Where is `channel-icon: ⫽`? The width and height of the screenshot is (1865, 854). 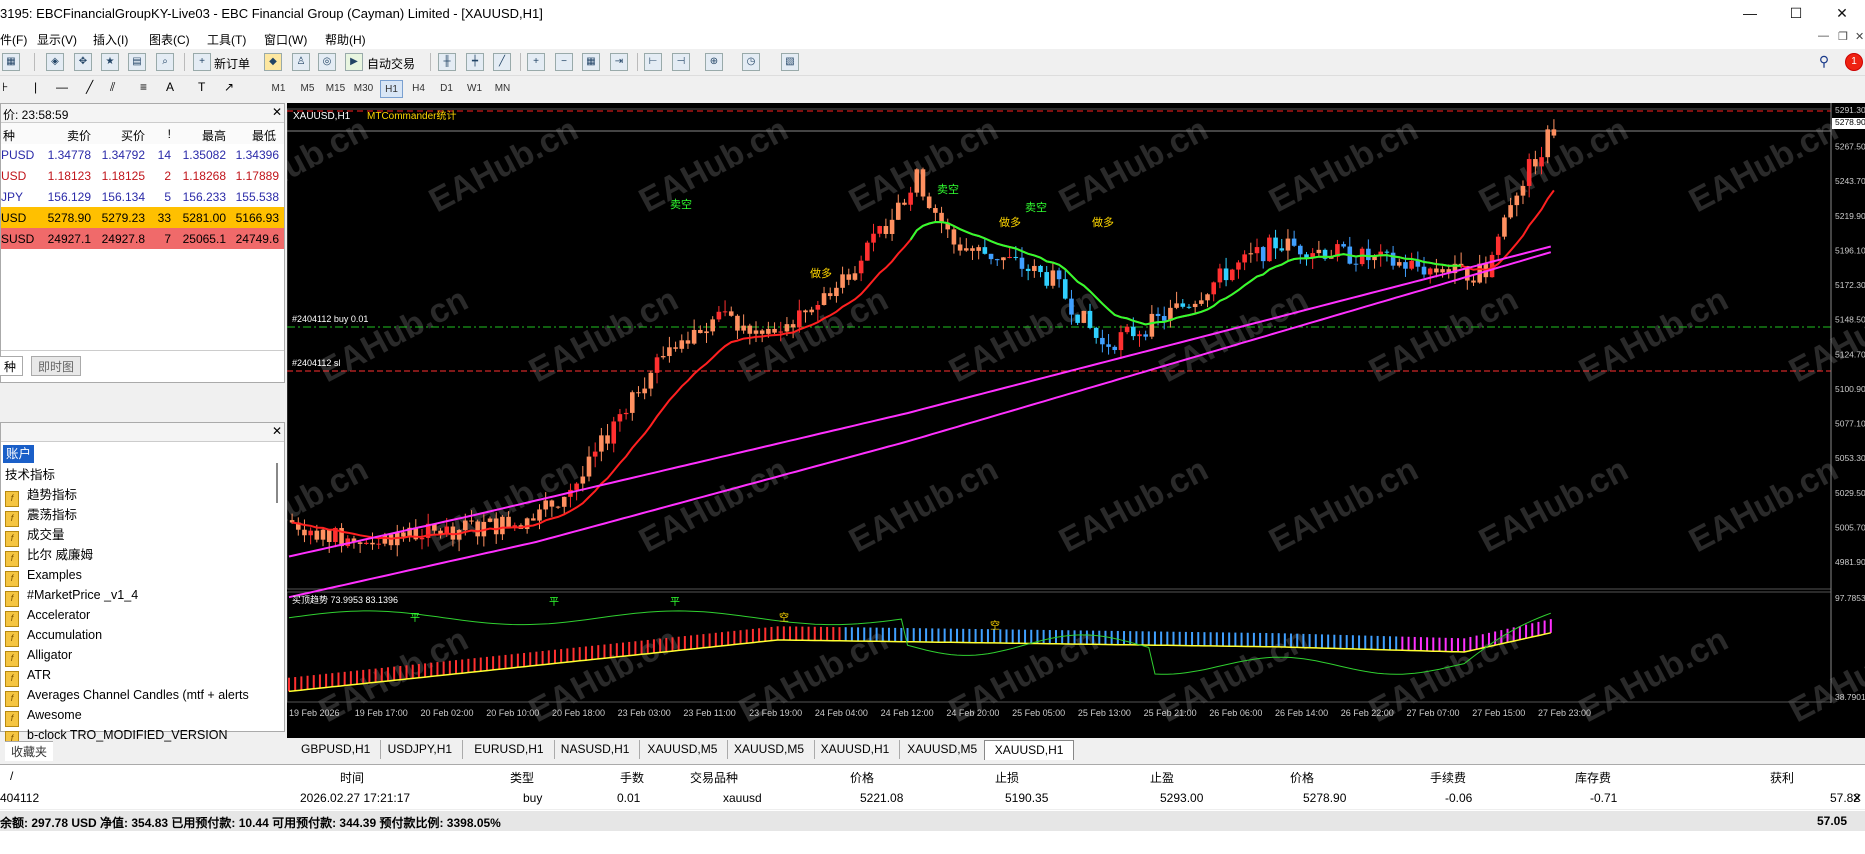 channel-icon: ⫽ is located at coordinates (112, 87).